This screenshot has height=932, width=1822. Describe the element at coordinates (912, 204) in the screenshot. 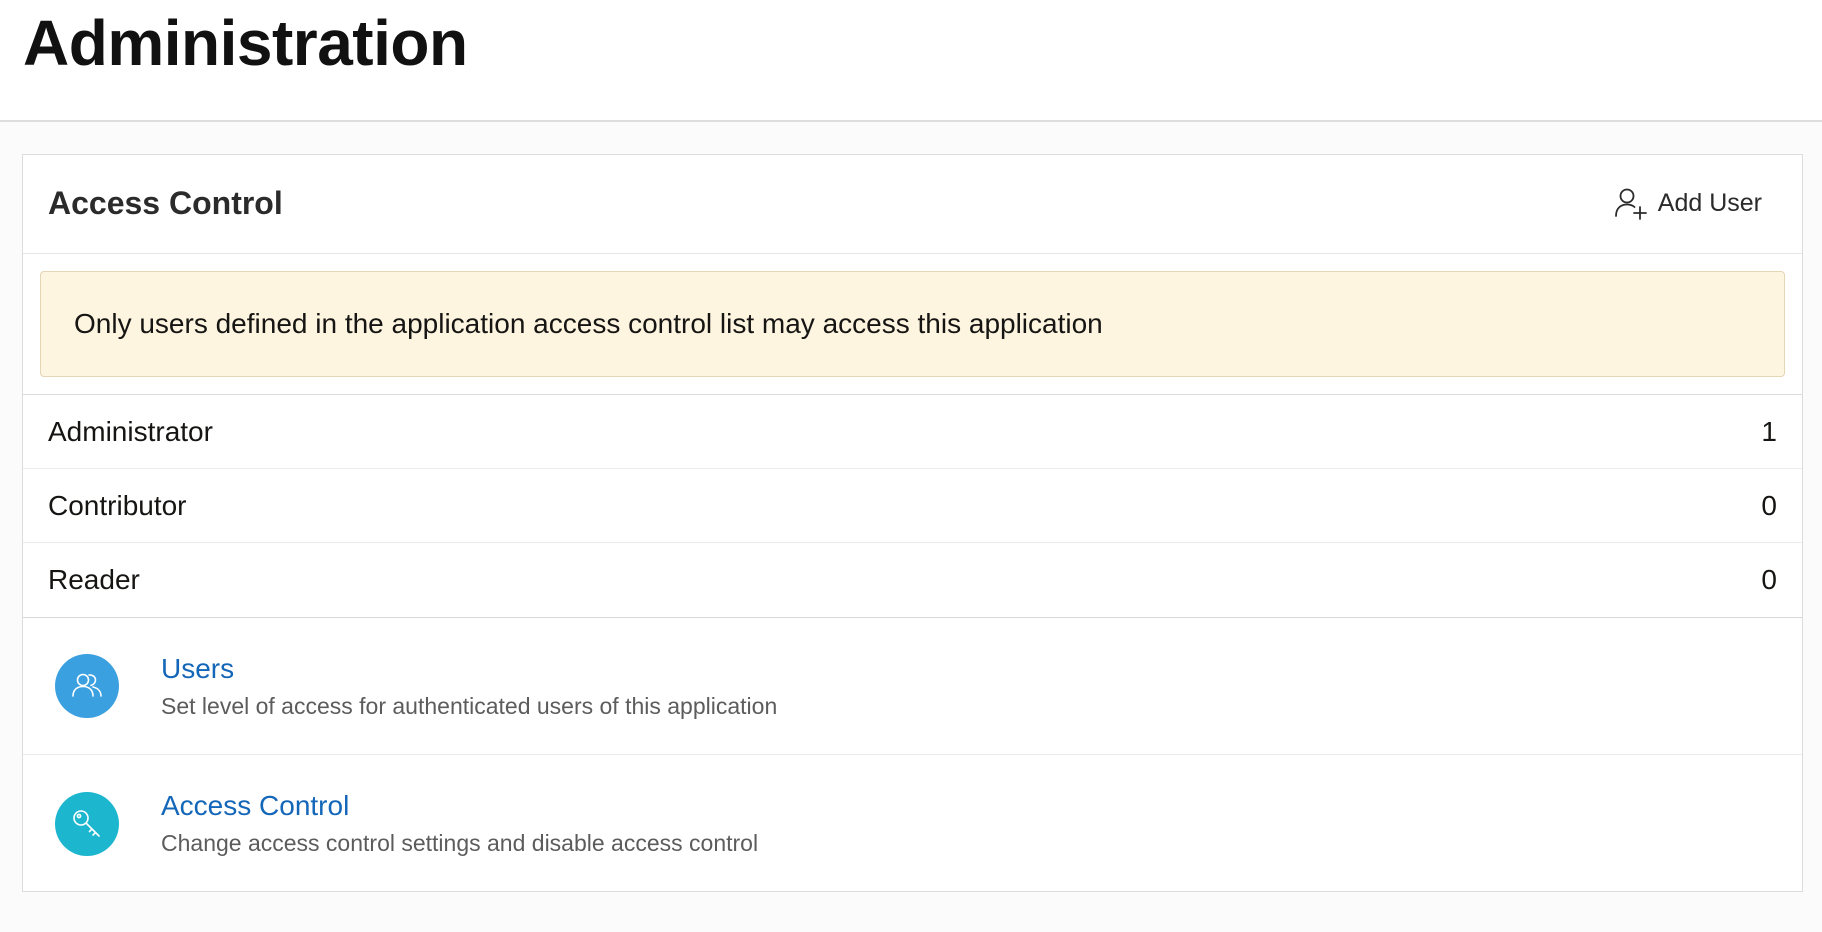

I see `region-header: Access Control Add User` at that location.